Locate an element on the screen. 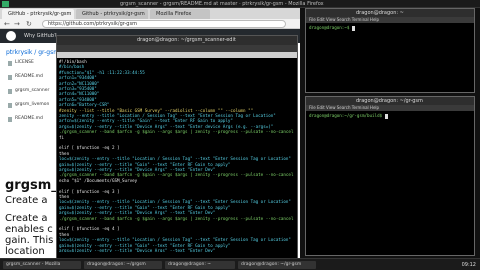 Image resolution: width=480 pixels, height=270 pixels. taskbar-item-terminal-1: dragon@dragon: ~/grgsm is located at coordinates (123, 265).